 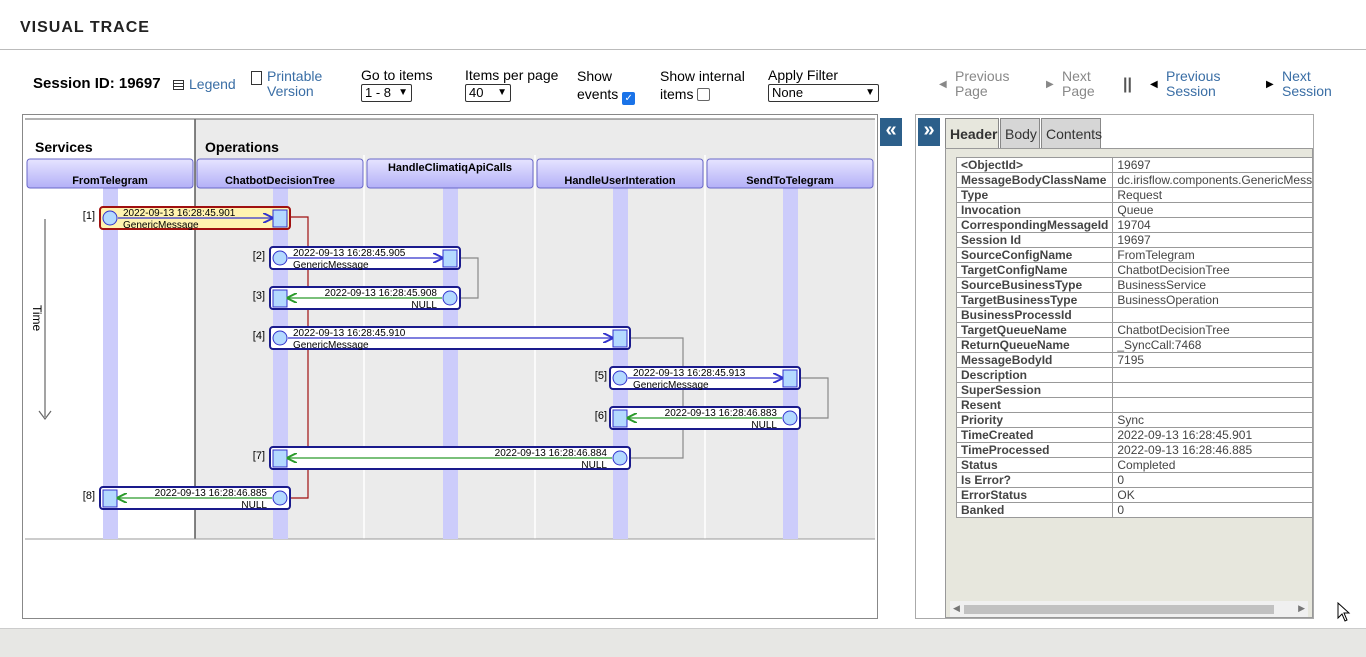 What do you see at coordinates (1212, 360) in the screenshot?
I see `property-value: 7195` at bounding box center [1212, 360].